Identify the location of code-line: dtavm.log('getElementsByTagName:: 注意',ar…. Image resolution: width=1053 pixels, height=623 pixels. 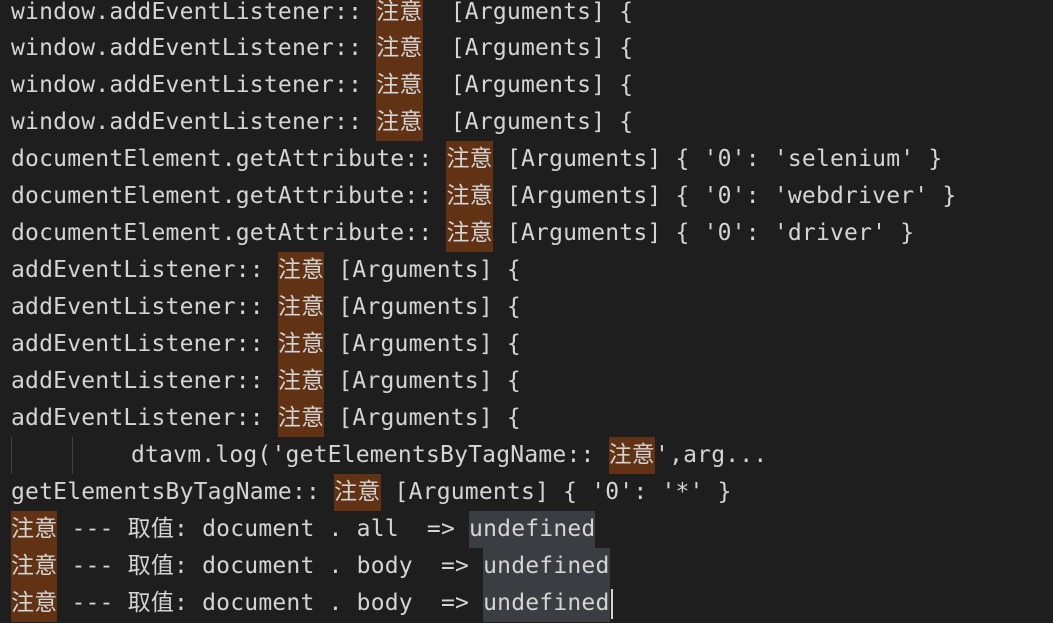
(526, 455).